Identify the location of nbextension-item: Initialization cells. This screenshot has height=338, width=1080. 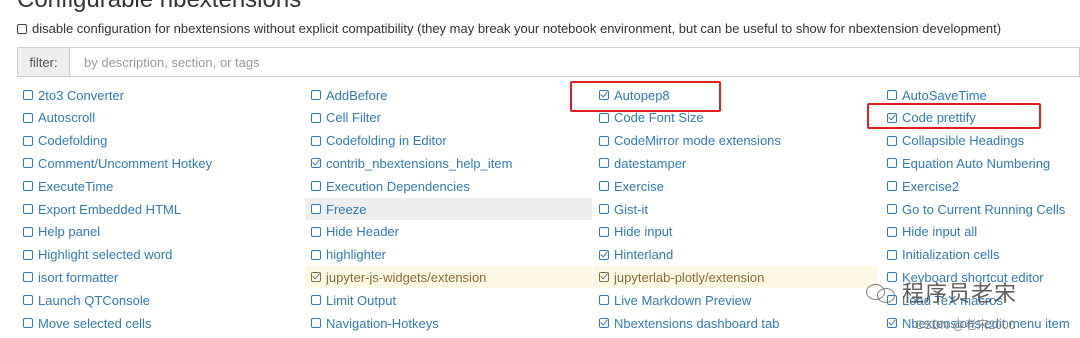
(980, 255).